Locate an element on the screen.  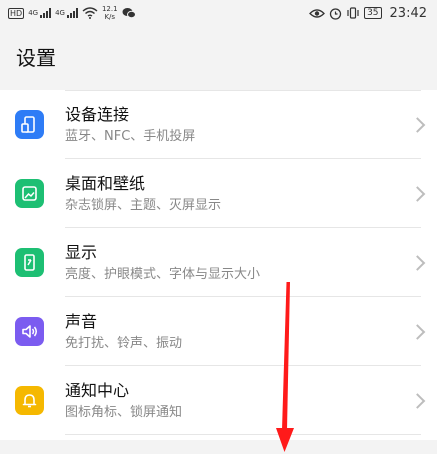
wifi-icon is located at coordinates (90, 13).